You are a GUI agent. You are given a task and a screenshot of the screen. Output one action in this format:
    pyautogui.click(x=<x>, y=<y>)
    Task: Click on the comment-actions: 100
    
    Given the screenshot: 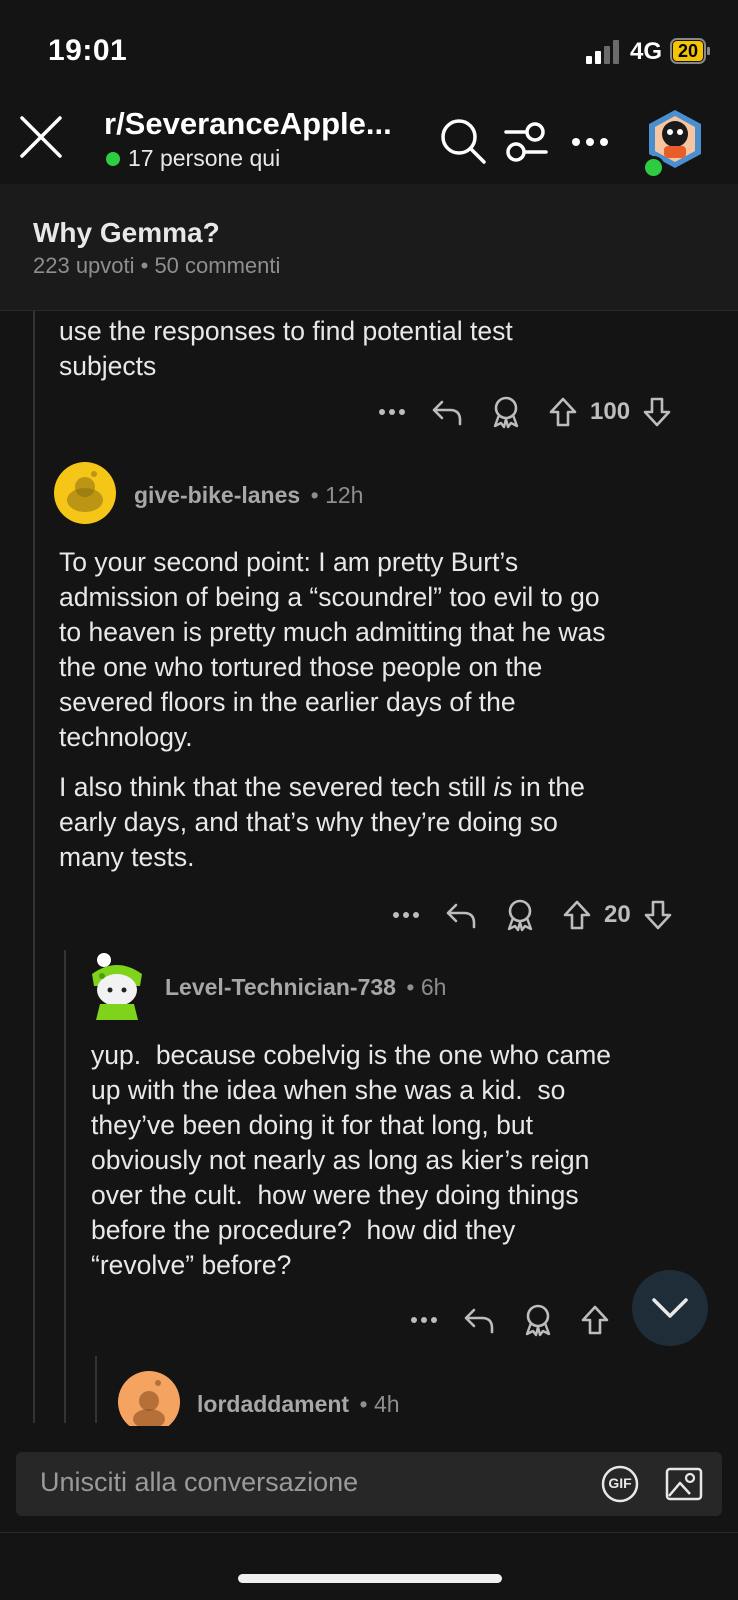 What is the action you would take?
    pyautogui.click(x=523, y=412)
    